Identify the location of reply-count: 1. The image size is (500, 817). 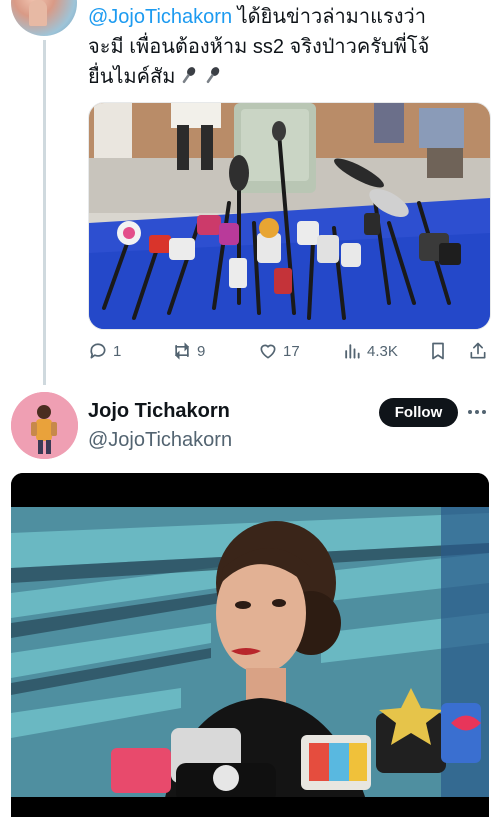
(117, 351).